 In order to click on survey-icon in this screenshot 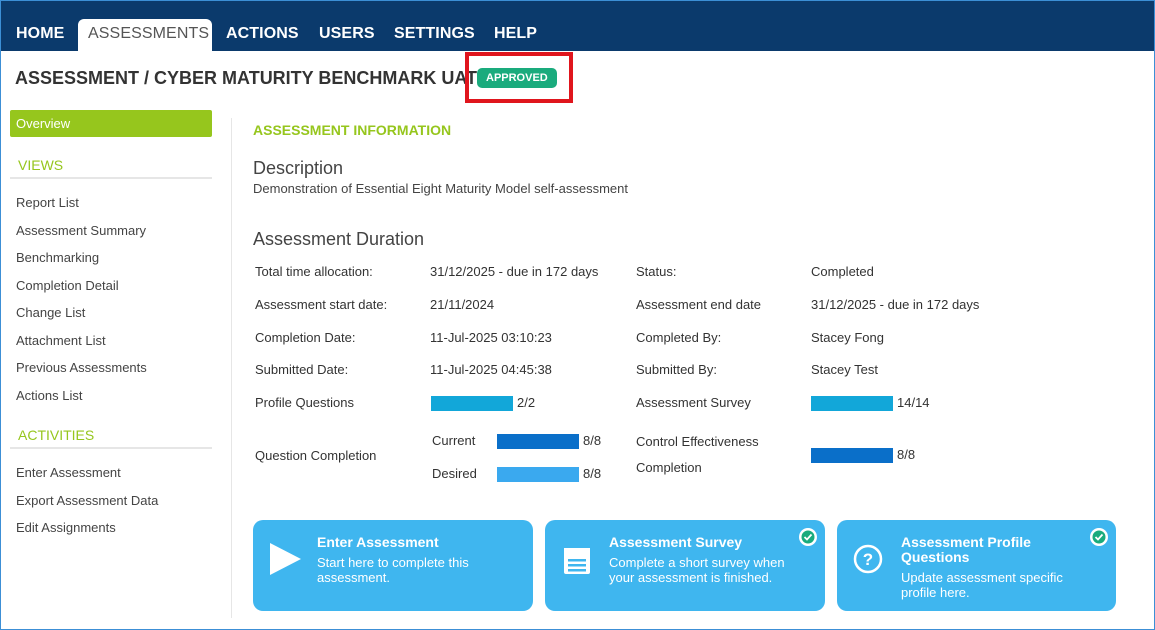, I will do `click(577, 561)`.